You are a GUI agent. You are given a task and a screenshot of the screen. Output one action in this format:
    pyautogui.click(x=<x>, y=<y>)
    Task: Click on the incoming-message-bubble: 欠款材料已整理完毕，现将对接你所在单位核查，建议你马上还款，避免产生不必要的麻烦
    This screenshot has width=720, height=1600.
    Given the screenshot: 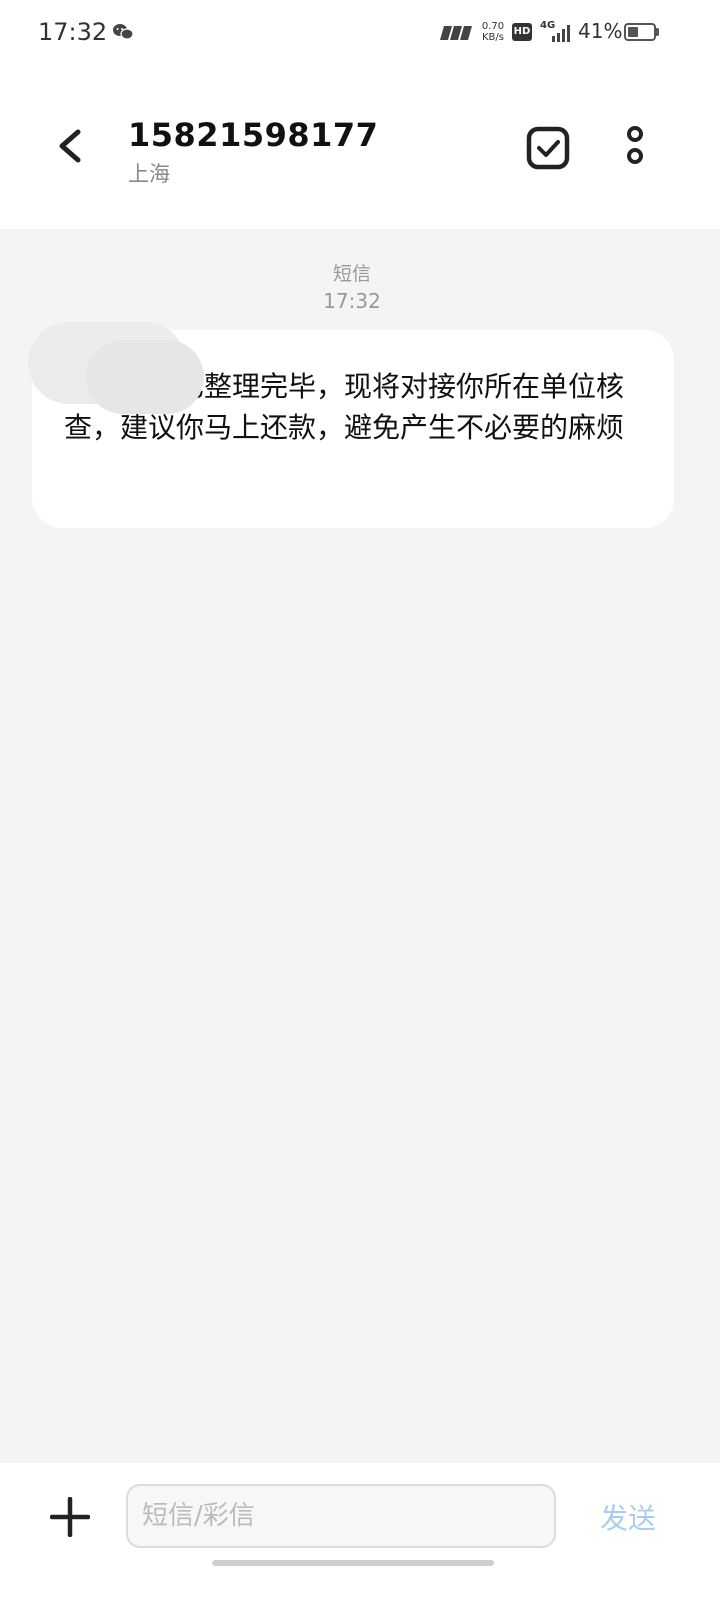 What is the action you would take?
    pyautogui.click(x=351, y=425)
    